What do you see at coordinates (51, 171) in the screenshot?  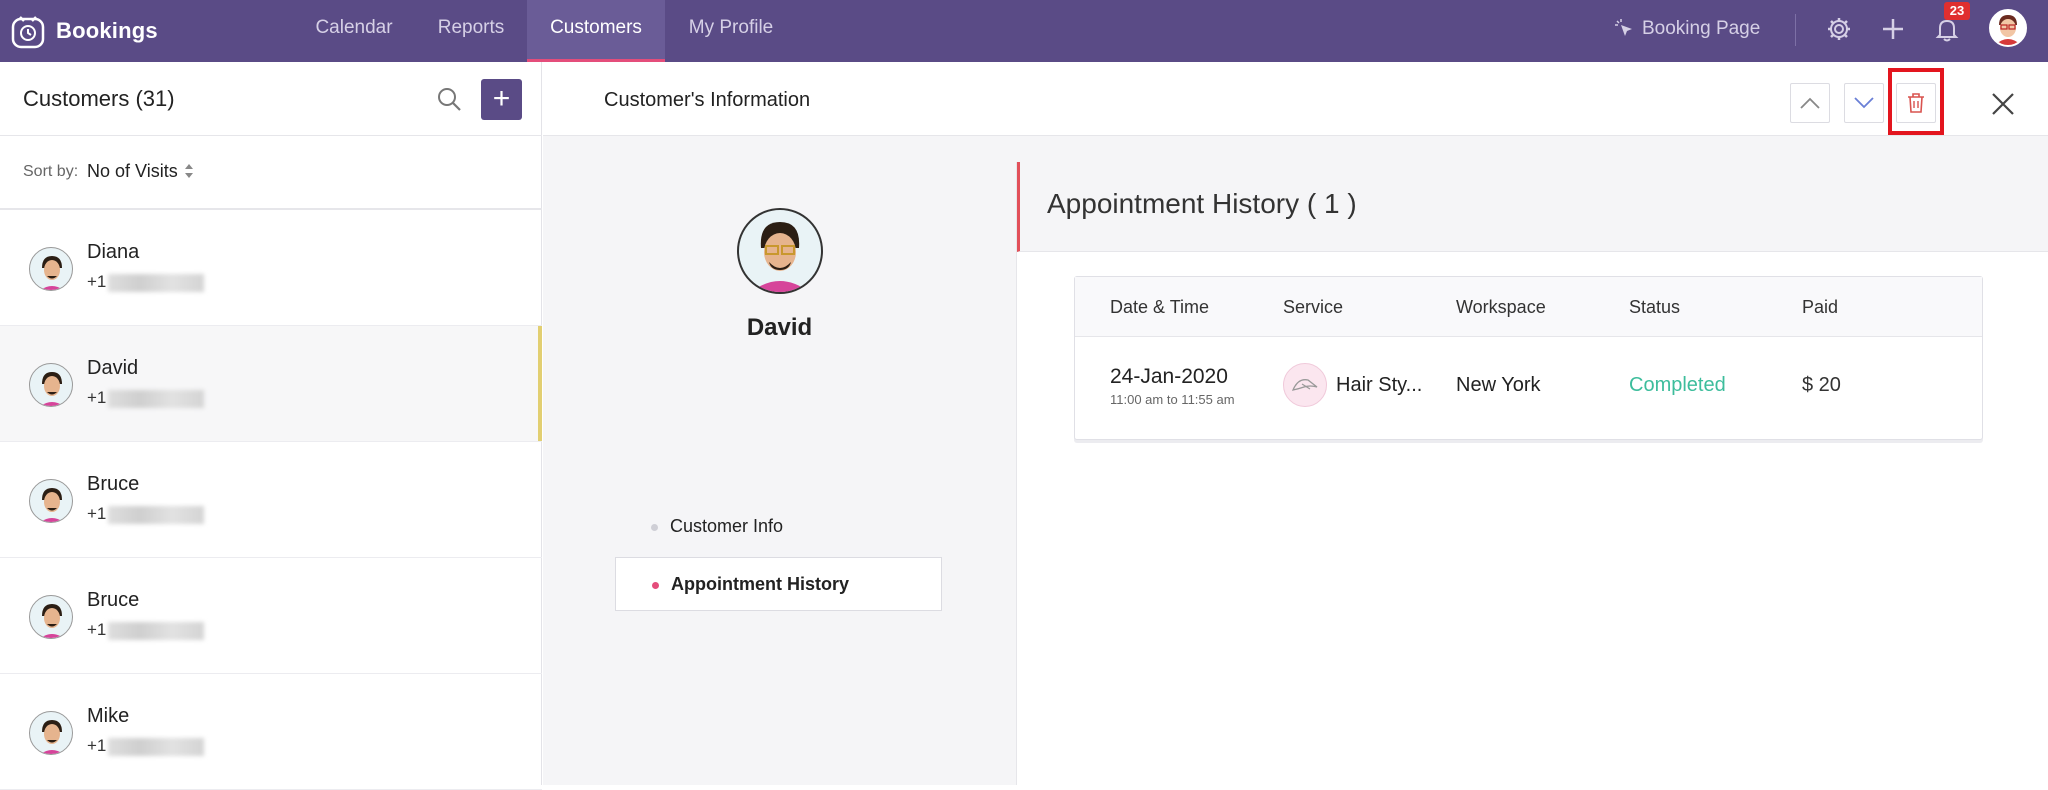 I see `sort-label: Sort by:` at bounding box center [51, 171].